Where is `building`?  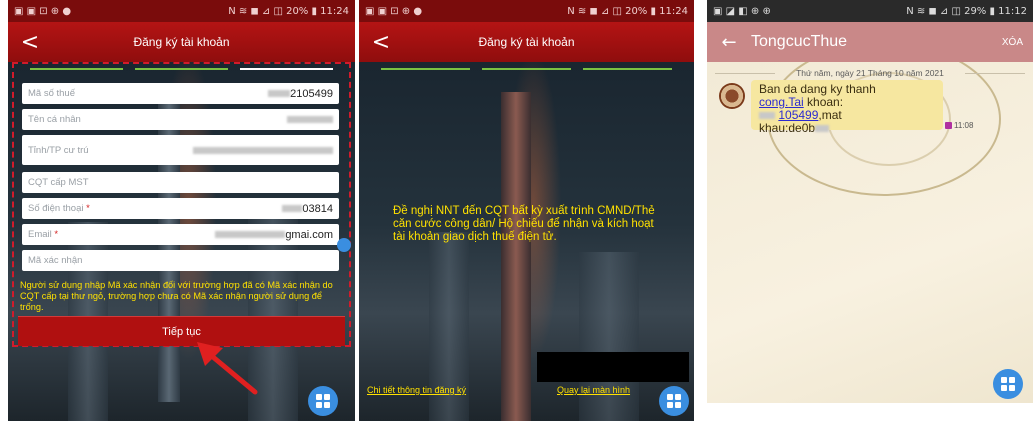
building is located at coordinates (609, 336).